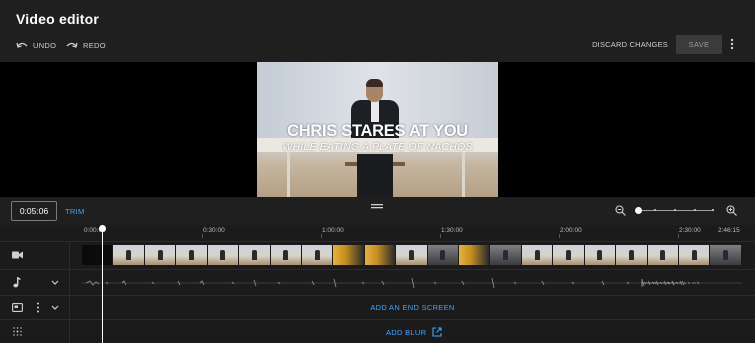  What do you see at coordinates (45, 45) in the screenshot?
I see `undo-label: UNDO` at bounding box center [45, 45].